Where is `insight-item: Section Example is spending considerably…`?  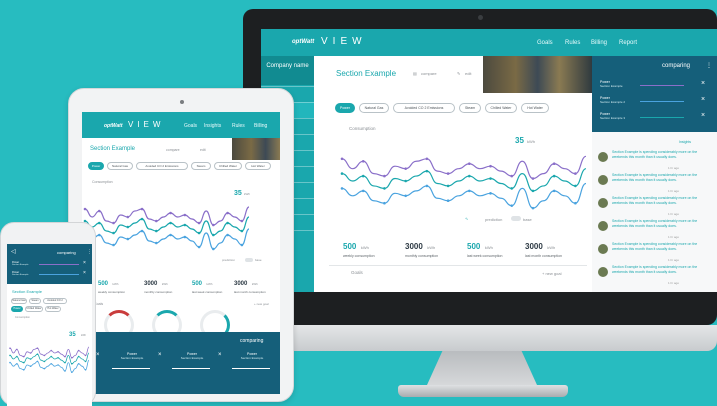 insight-item: Section Example is spending considerably… is located at coordinates (655, 278).